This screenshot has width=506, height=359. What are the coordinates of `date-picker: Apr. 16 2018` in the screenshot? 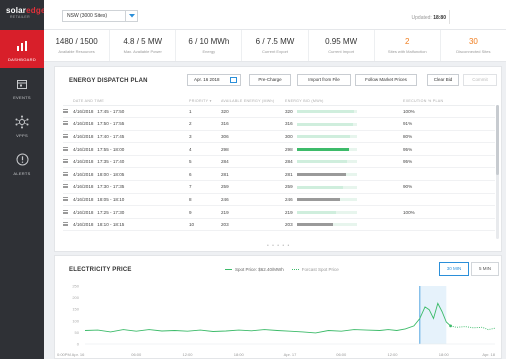 It's located at (214, 80).